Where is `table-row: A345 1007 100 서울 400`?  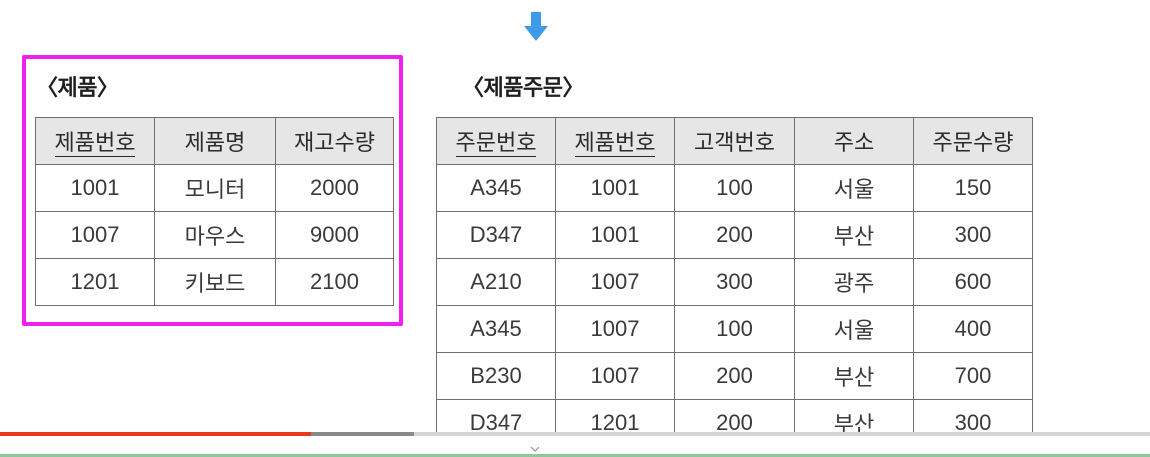
table-row: A345 1007 100 서울 400 is located at coordinates (734, 329).